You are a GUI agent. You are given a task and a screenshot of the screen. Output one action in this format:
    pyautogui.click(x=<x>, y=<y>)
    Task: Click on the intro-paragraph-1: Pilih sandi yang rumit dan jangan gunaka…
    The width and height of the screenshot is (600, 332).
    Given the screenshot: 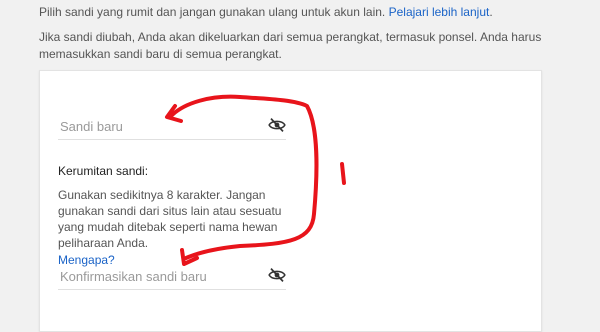 What is the action you would take?
    pyautogui.click(x=309, y=12)
    